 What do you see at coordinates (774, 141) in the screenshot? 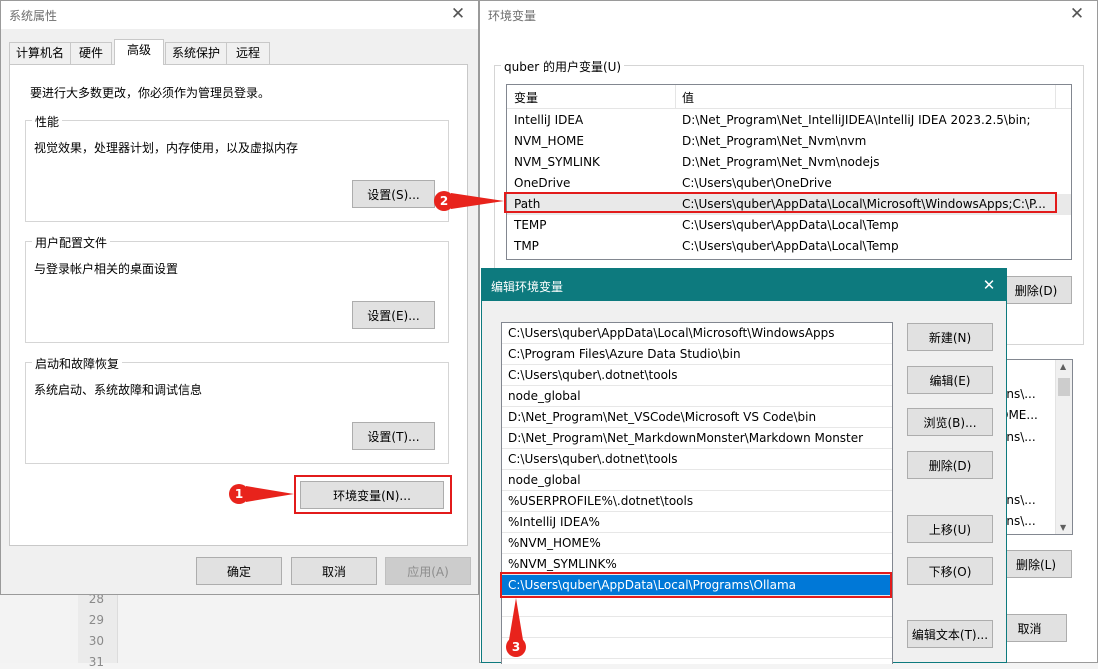
I see `var-value: D:\Net_Program\Net_Nvm\nvm` at bounding box center [774, 141].